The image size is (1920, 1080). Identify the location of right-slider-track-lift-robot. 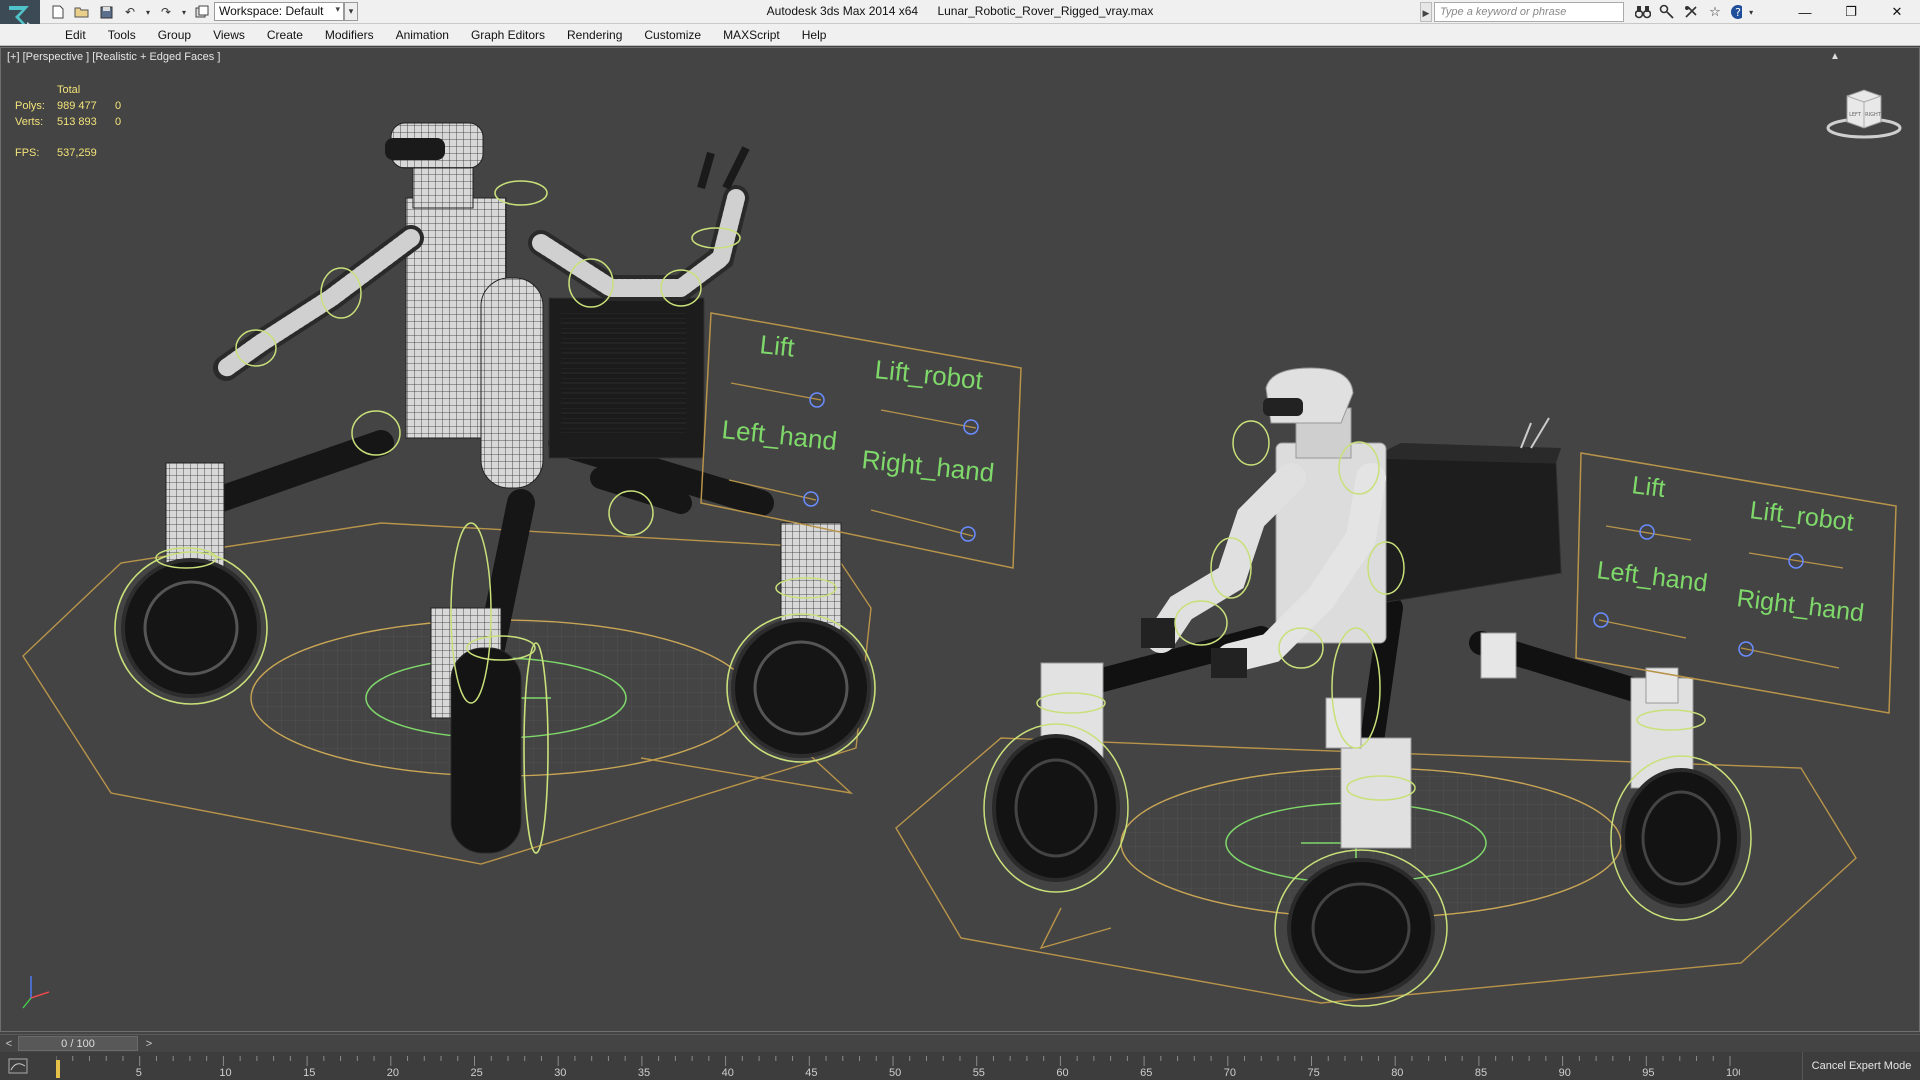
(1796, 560).